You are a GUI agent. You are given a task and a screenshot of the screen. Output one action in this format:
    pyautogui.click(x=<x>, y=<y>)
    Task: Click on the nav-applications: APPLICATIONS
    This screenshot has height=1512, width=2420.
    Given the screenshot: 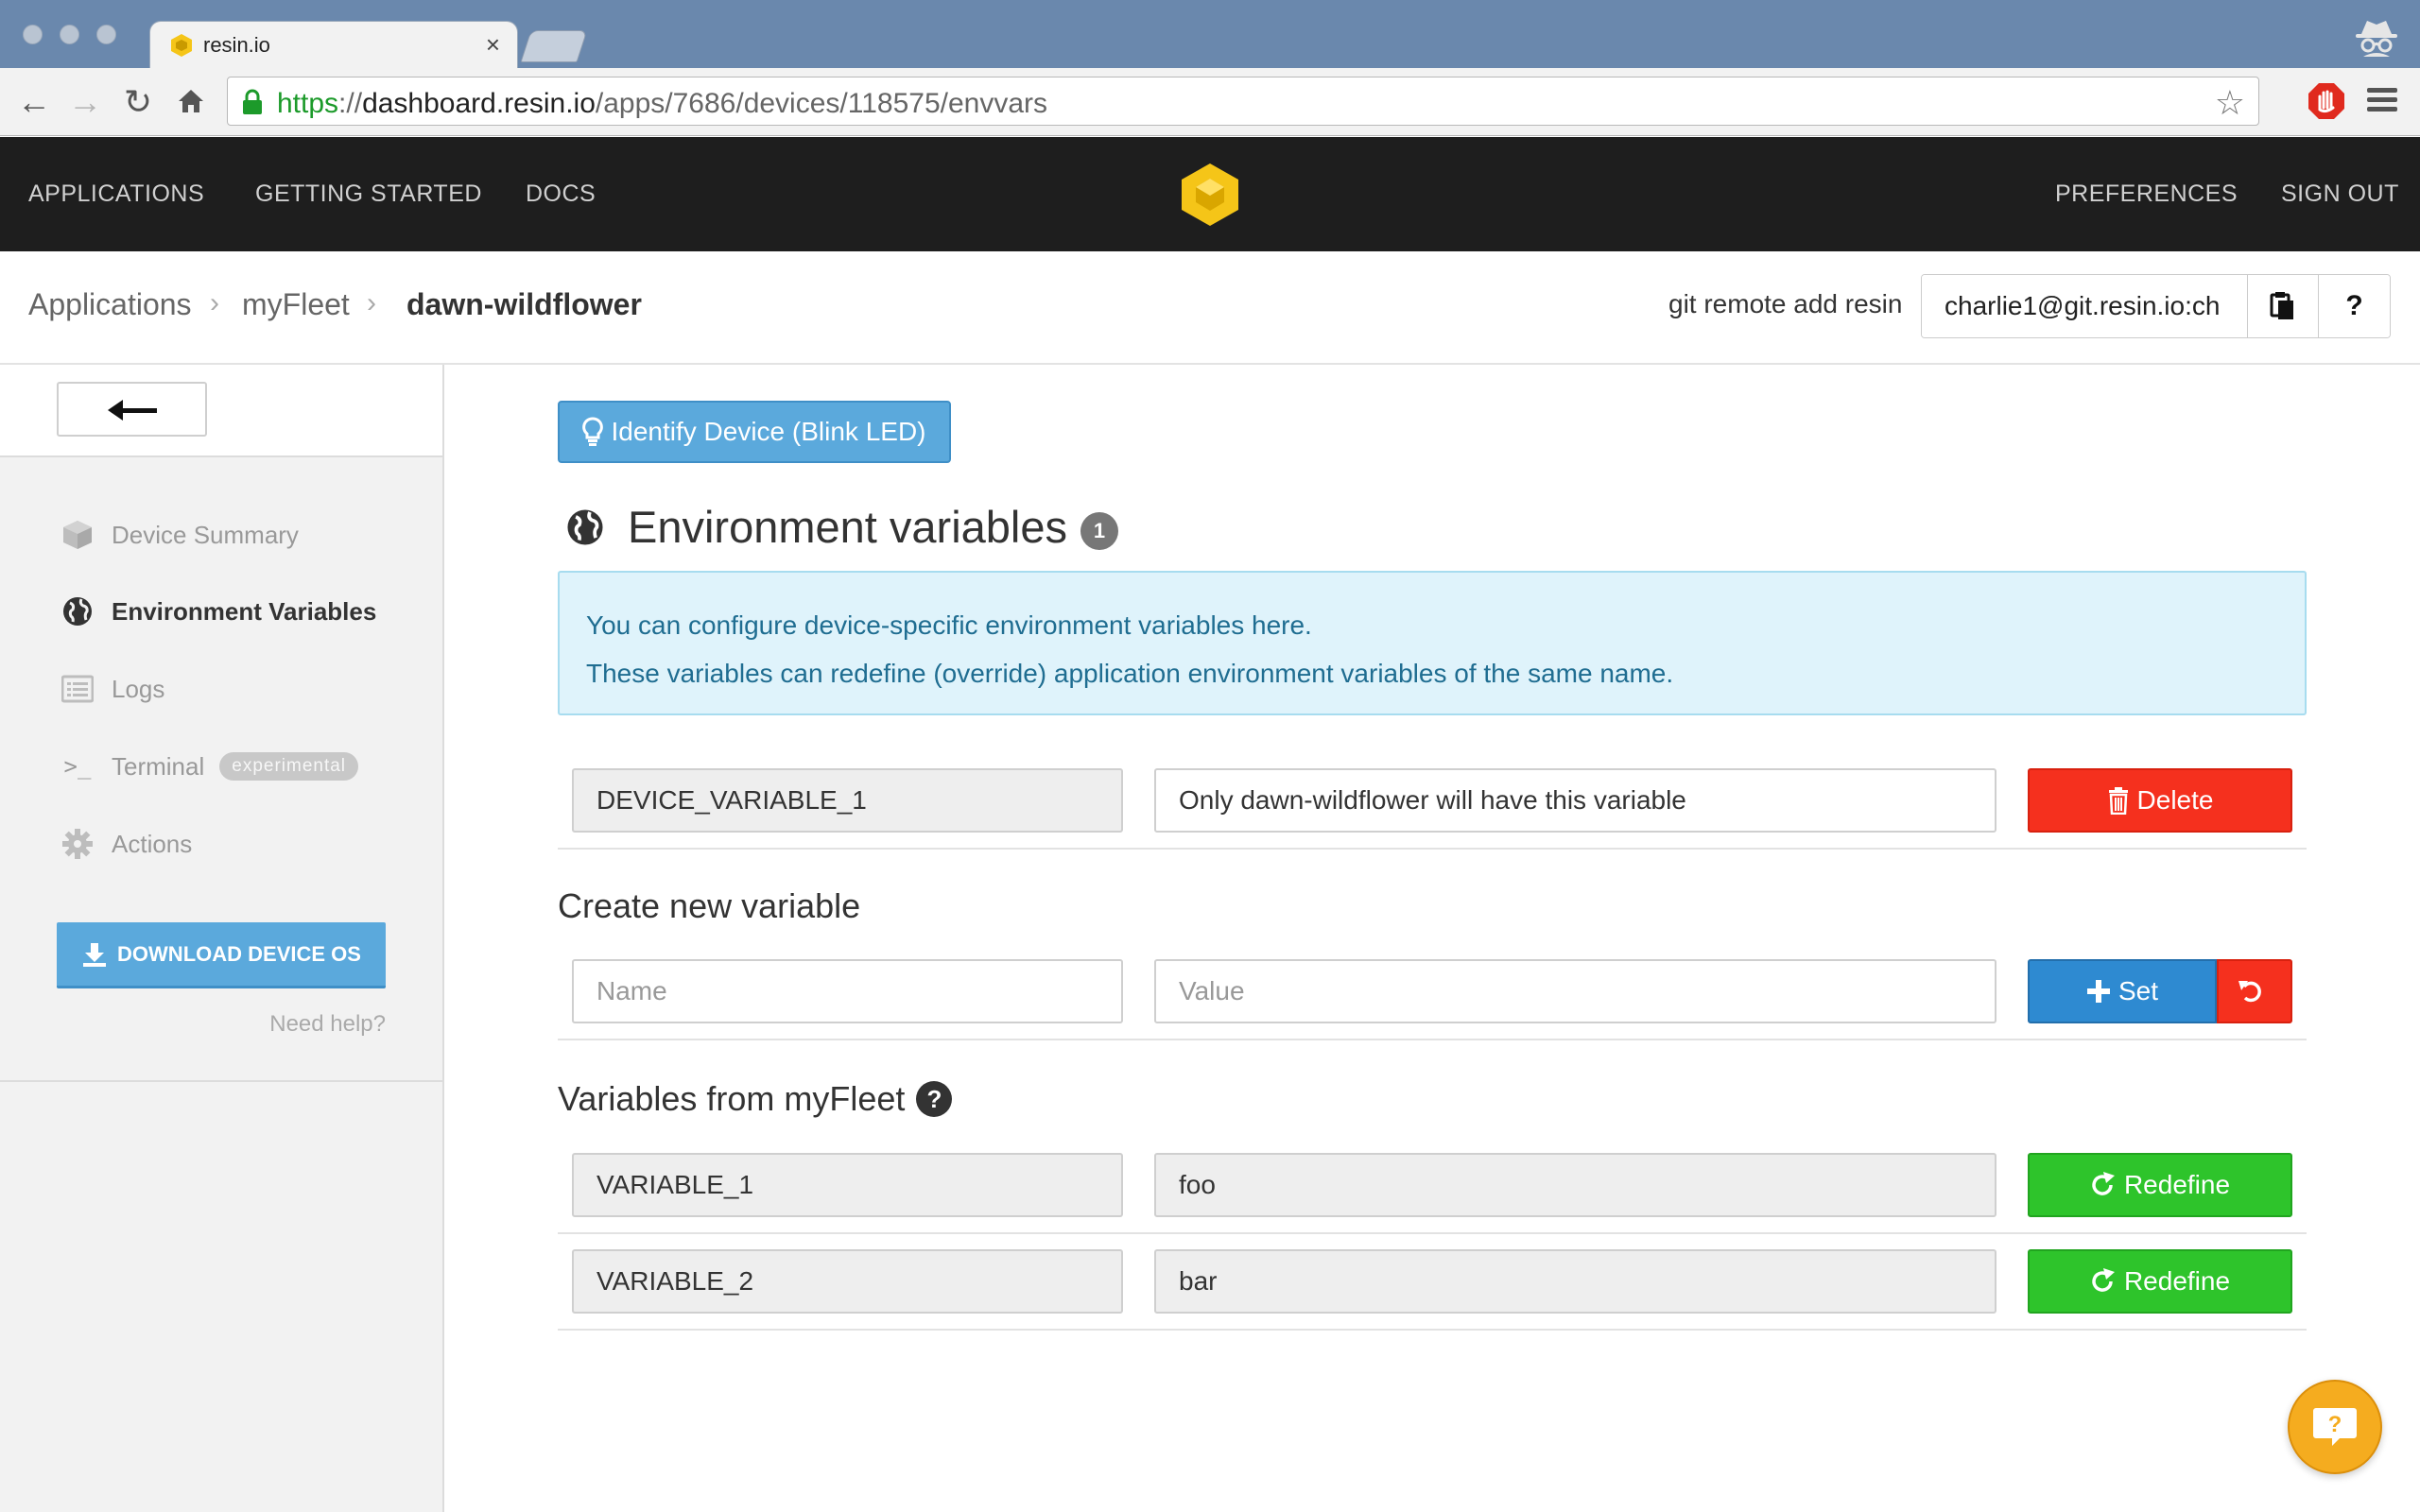 What is the action you would take?
    pyautogui.click(x=116, y=194)
    